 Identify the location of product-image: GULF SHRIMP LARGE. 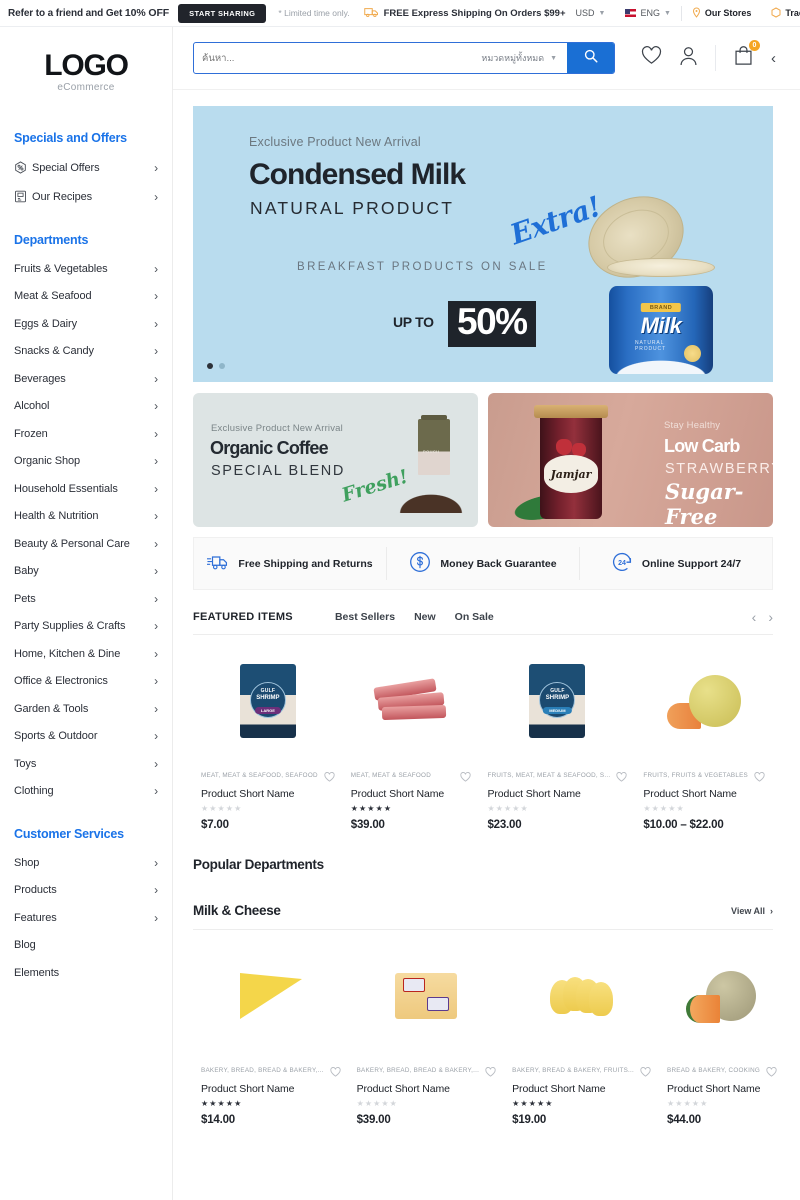
(268, 700).